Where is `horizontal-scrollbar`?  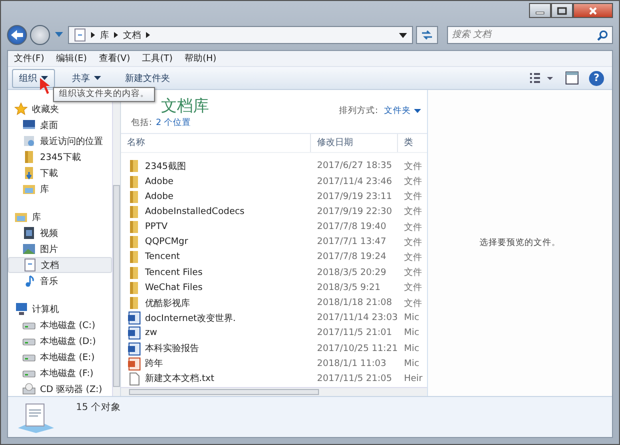 horizontal-scrollbar is located at coordinates (274, 391).